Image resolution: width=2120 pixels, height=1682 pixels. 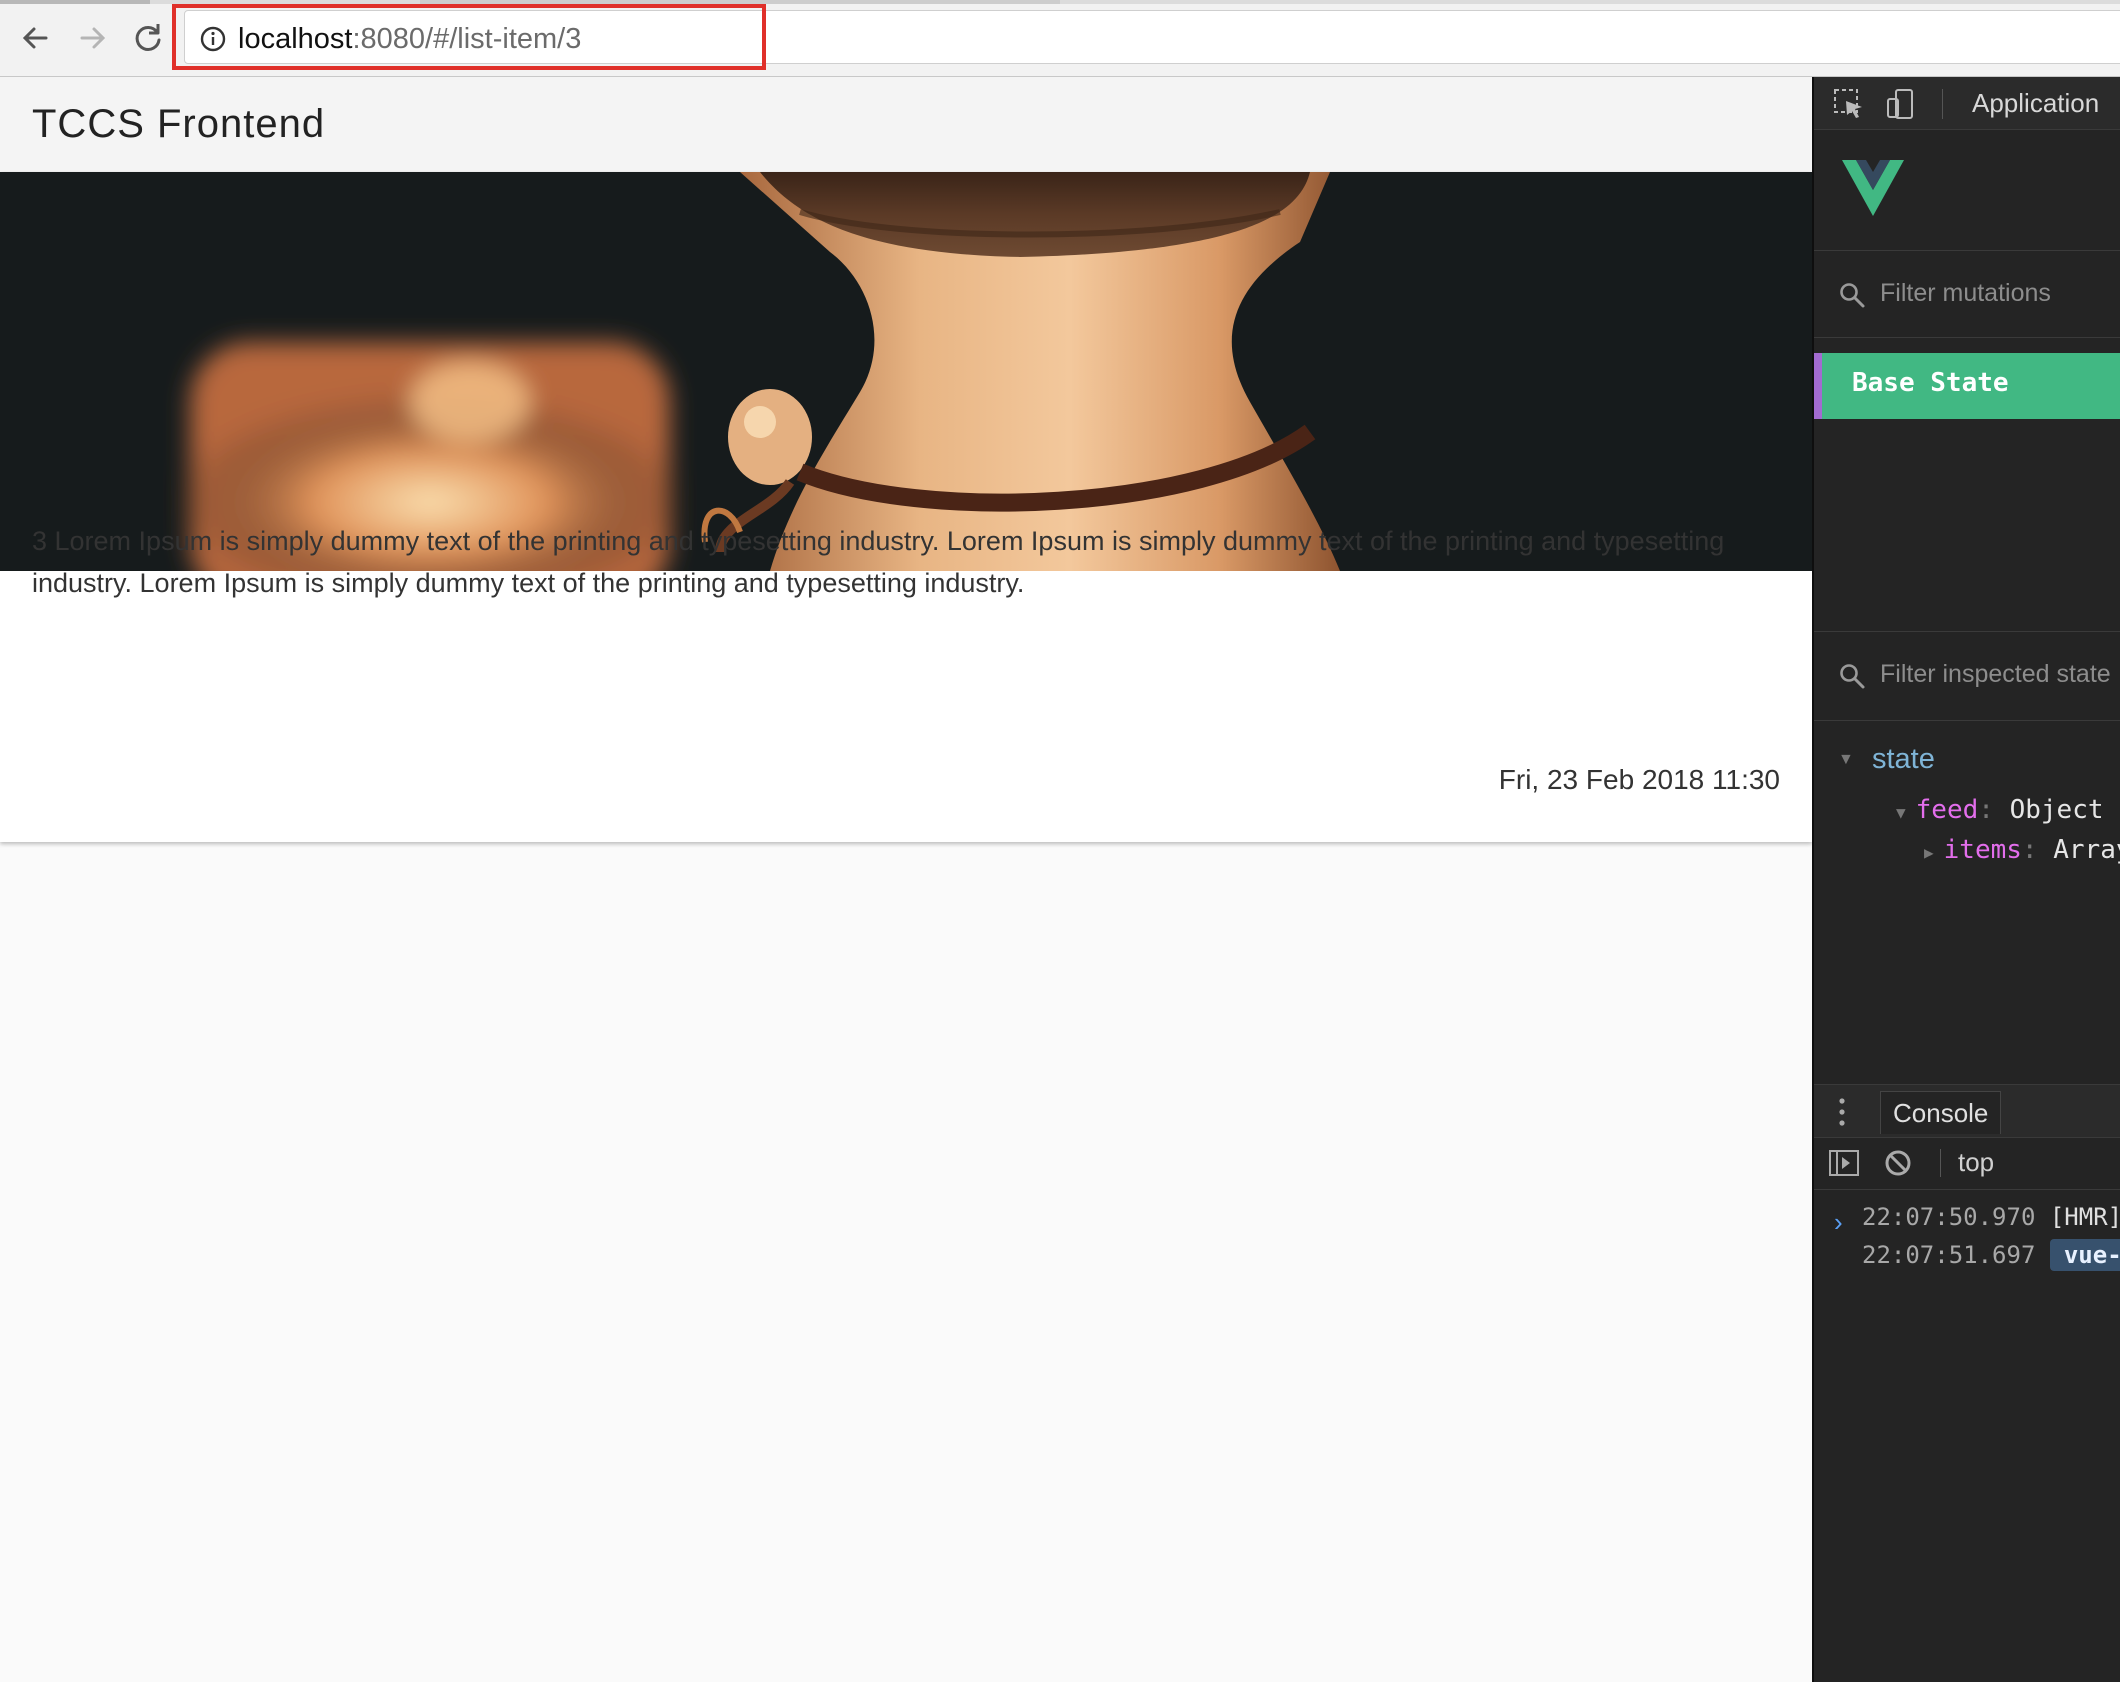 I want to click on console-drawer-tabs: Console, so click(x=1967, y=1111).